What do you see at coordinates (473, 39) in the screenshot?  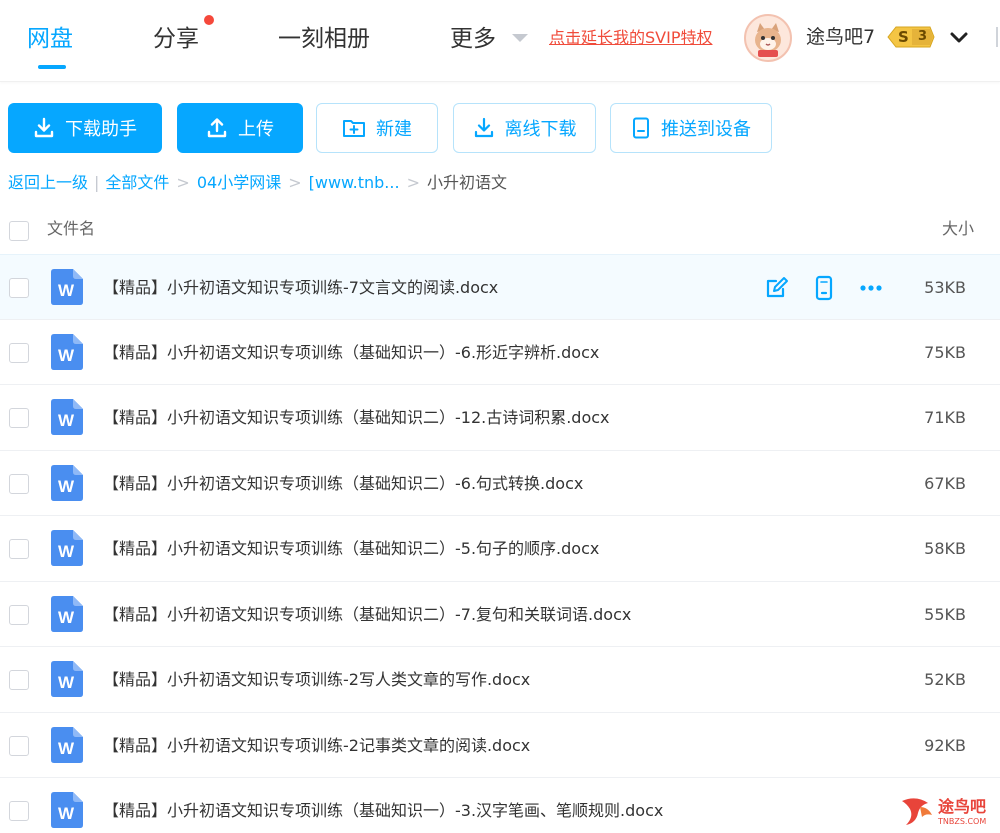 I see `tab-more: 更多` at bounding box center [473, 39].